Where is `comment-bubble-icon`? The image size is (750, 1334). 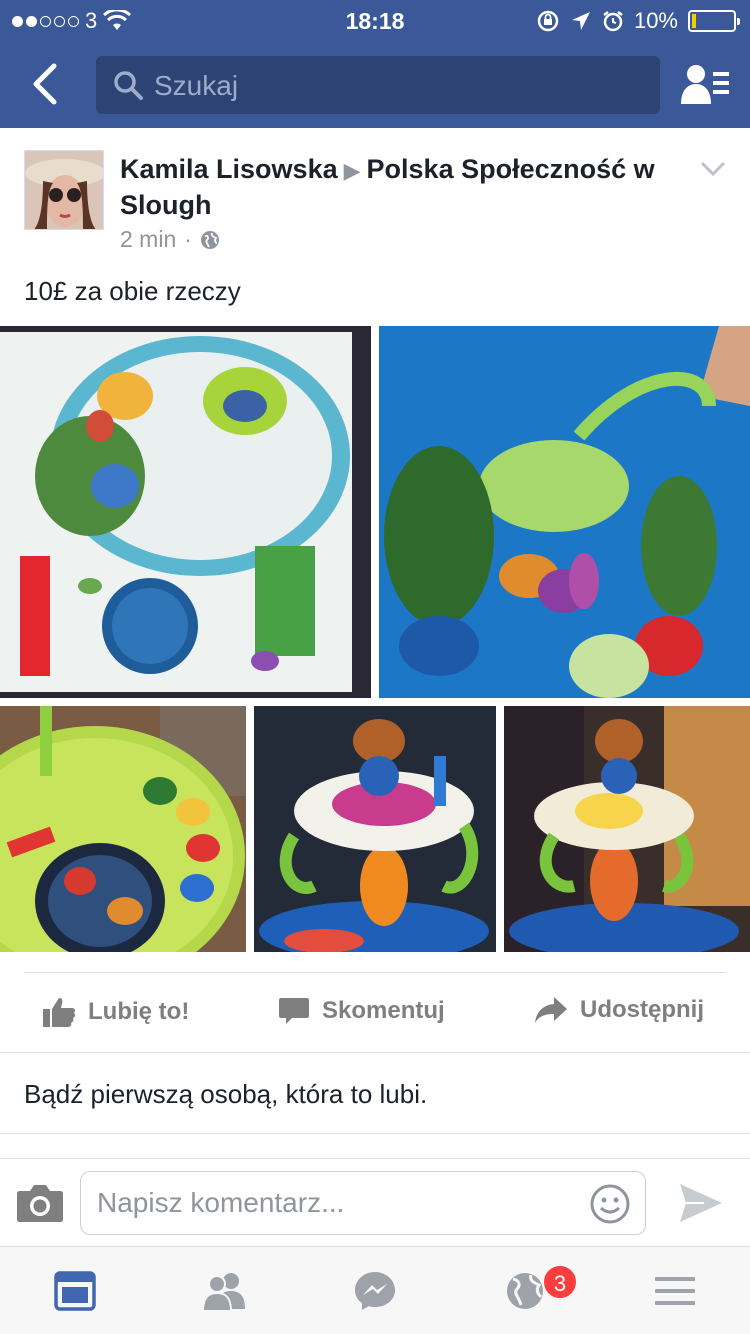
comment-bubble-icon is located at coordinates (294, 1011).